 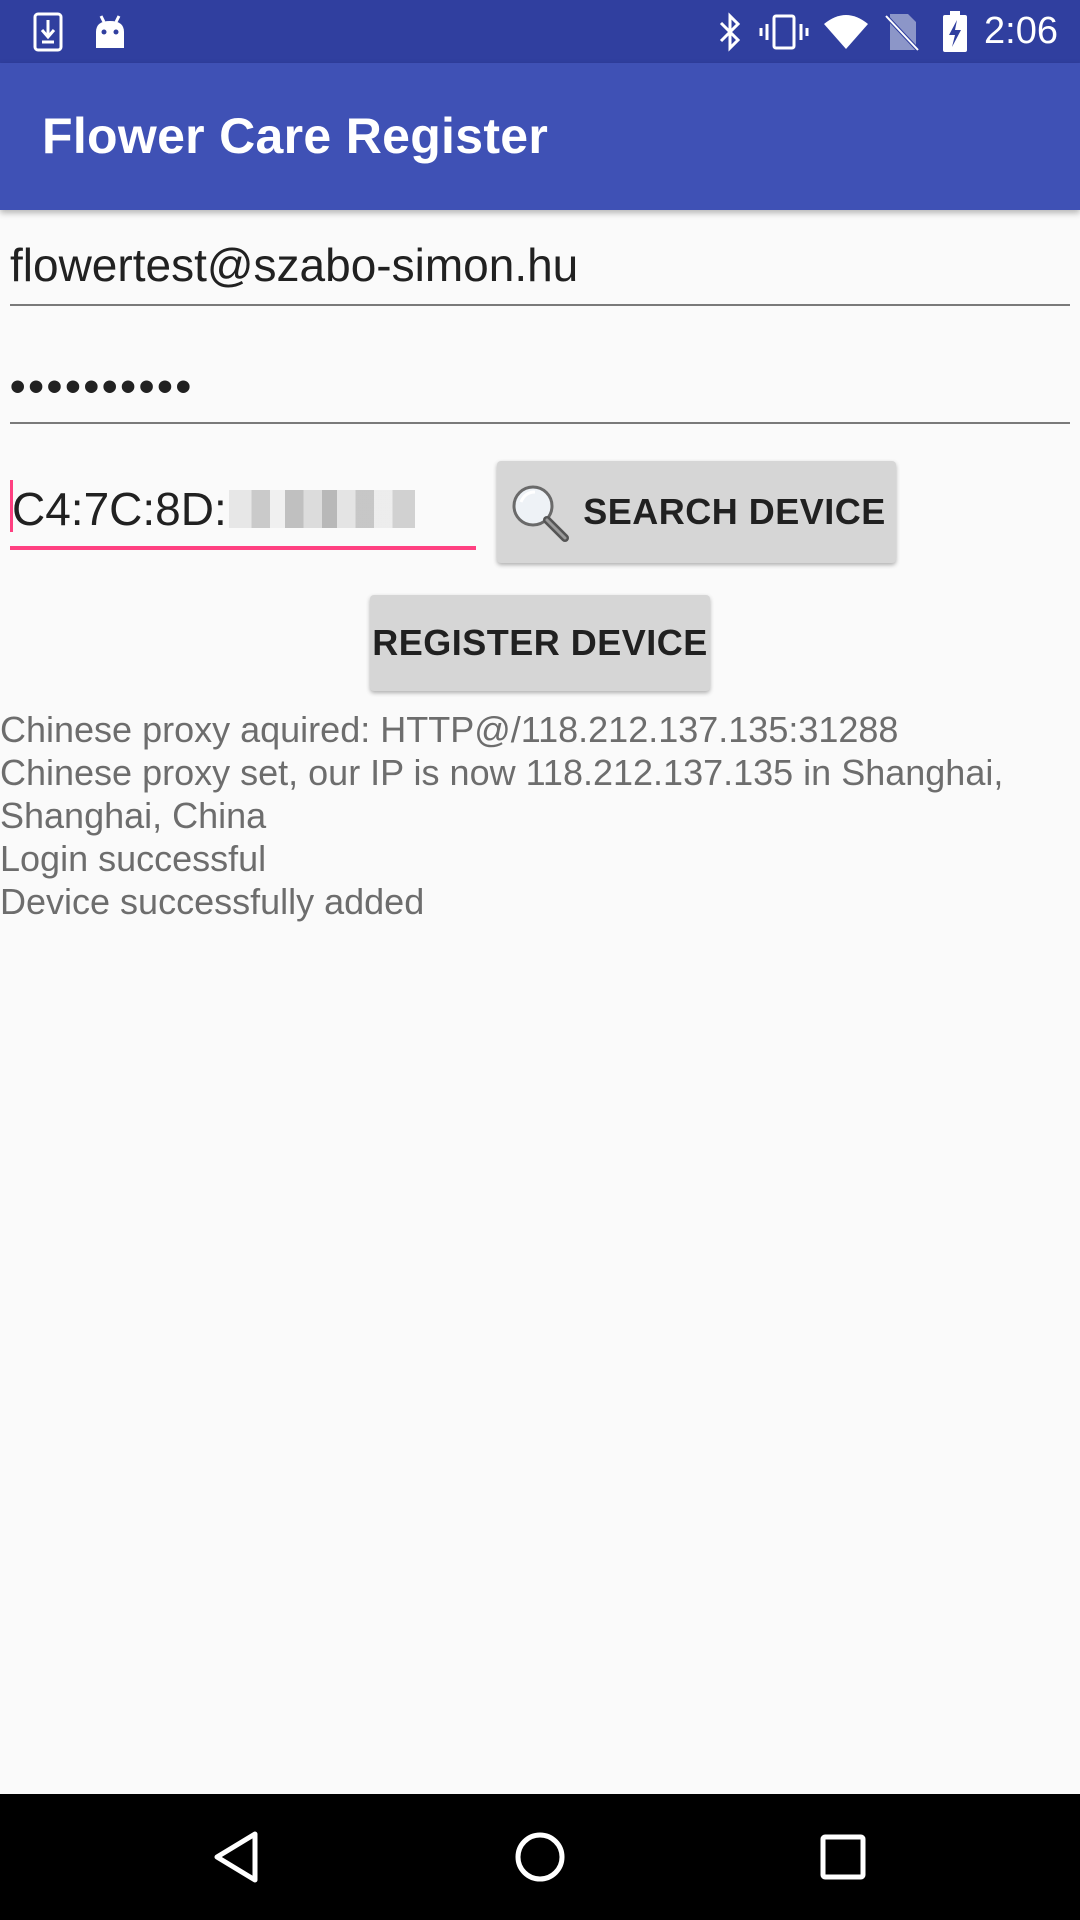 I want to click on password-field: ••••••••••, so click(x=540, y=387).